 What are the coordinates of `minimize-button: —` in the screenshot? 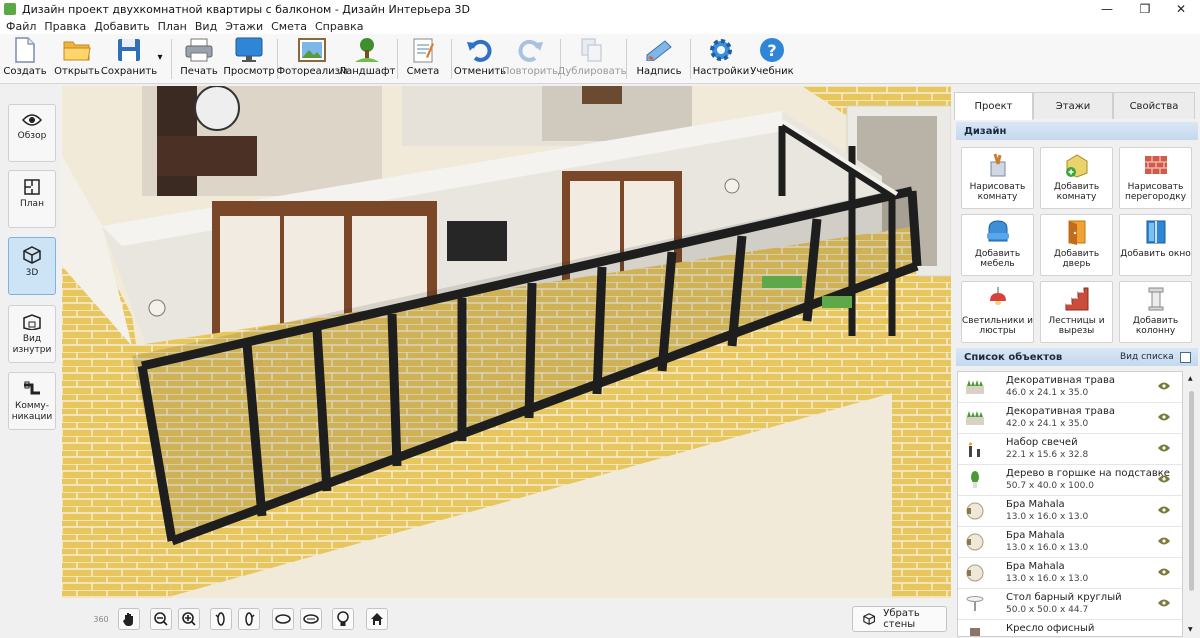 It's located at (1107, 9).